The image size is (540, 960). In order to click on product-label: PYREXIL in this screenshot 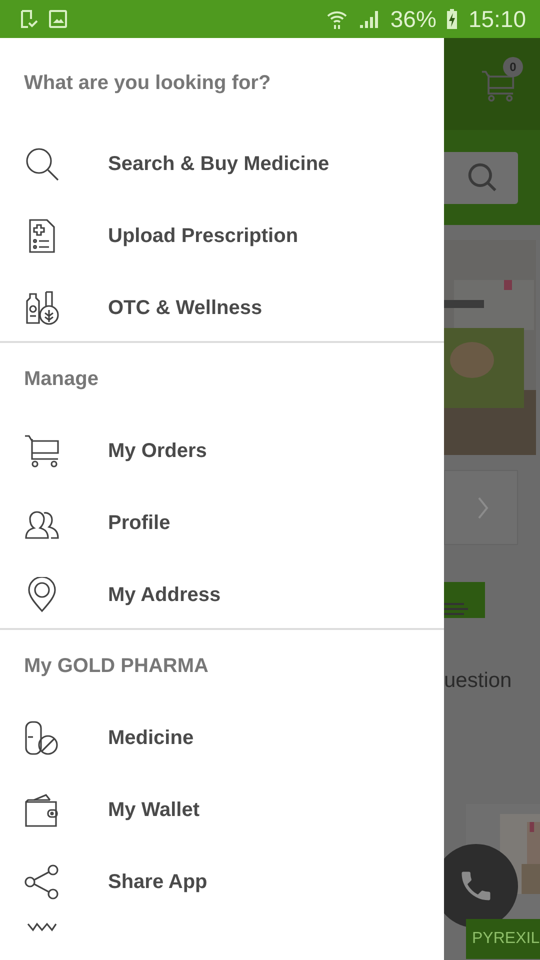, I will do `click(503, 939)`.